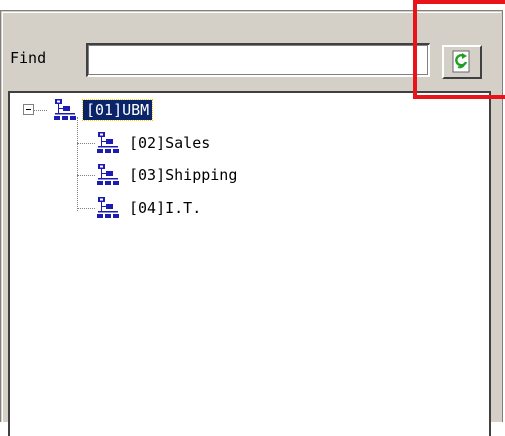  I want to click on tree-node-root: [01]UBM, so click(103, 110).